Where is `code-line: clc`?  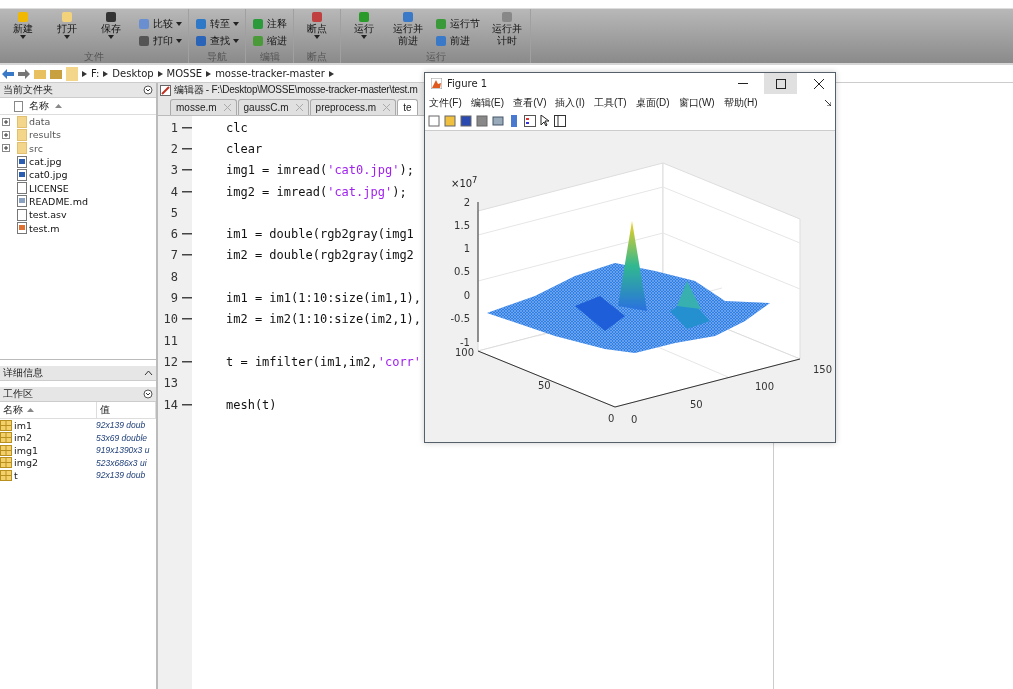 code-line: clc is located at coordinates (237, 127).